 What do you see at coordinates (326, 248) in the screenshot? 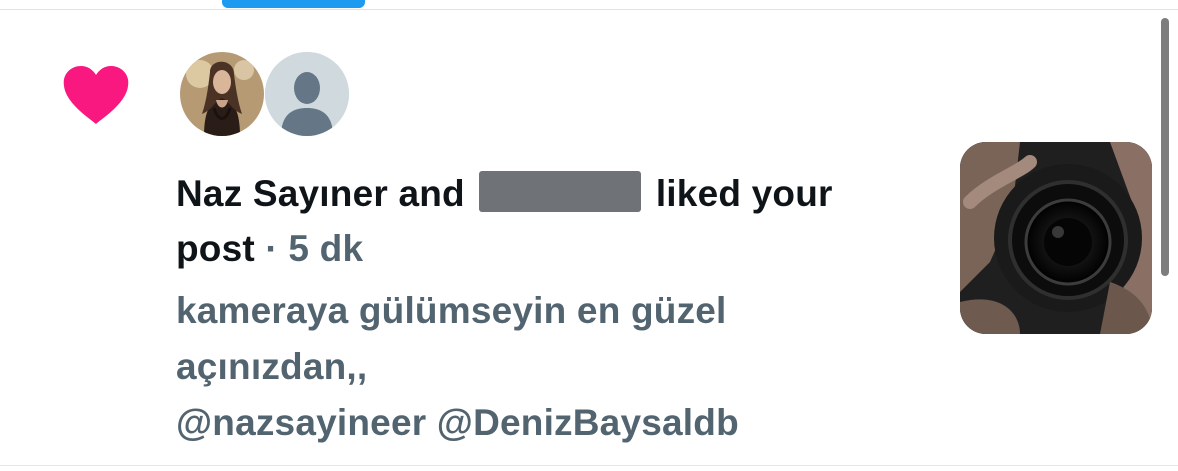
I see `timestamp: 5 dk` at bounding box center [326, 248].